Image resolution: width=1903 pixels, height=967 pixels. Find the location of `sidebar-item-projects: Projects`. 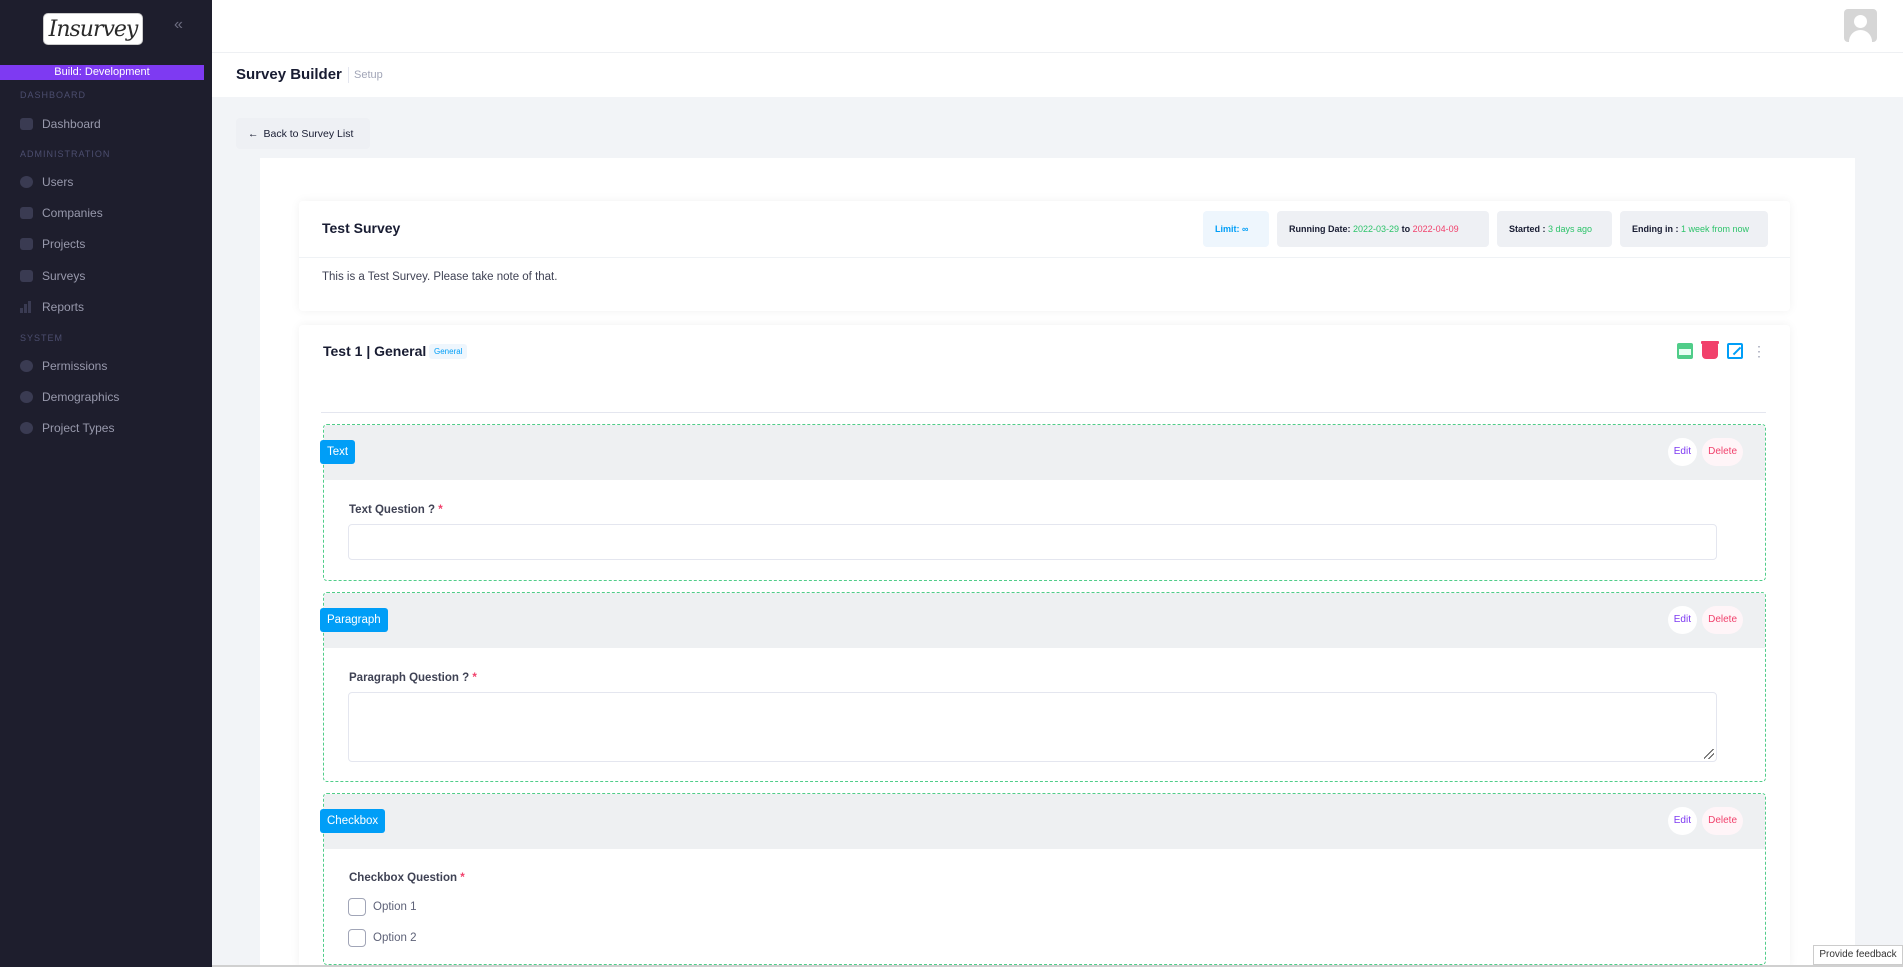

sidebar-item-projects: Projects is located at coordinates (52, 244).